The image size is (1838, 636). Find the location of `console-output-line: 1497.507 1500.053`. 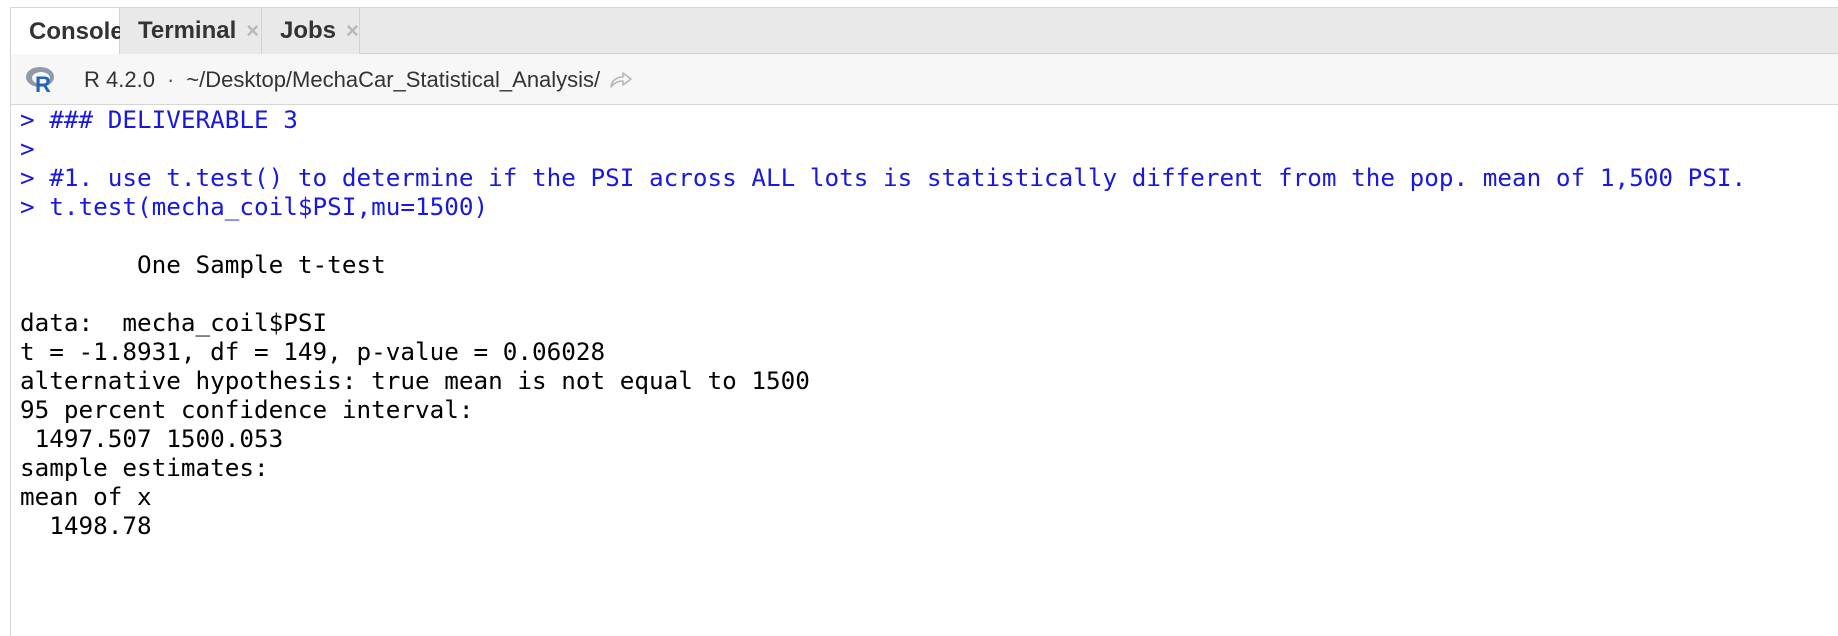

console-output-line: 1497.507 1500.053 is located at coordinates (152, 438).